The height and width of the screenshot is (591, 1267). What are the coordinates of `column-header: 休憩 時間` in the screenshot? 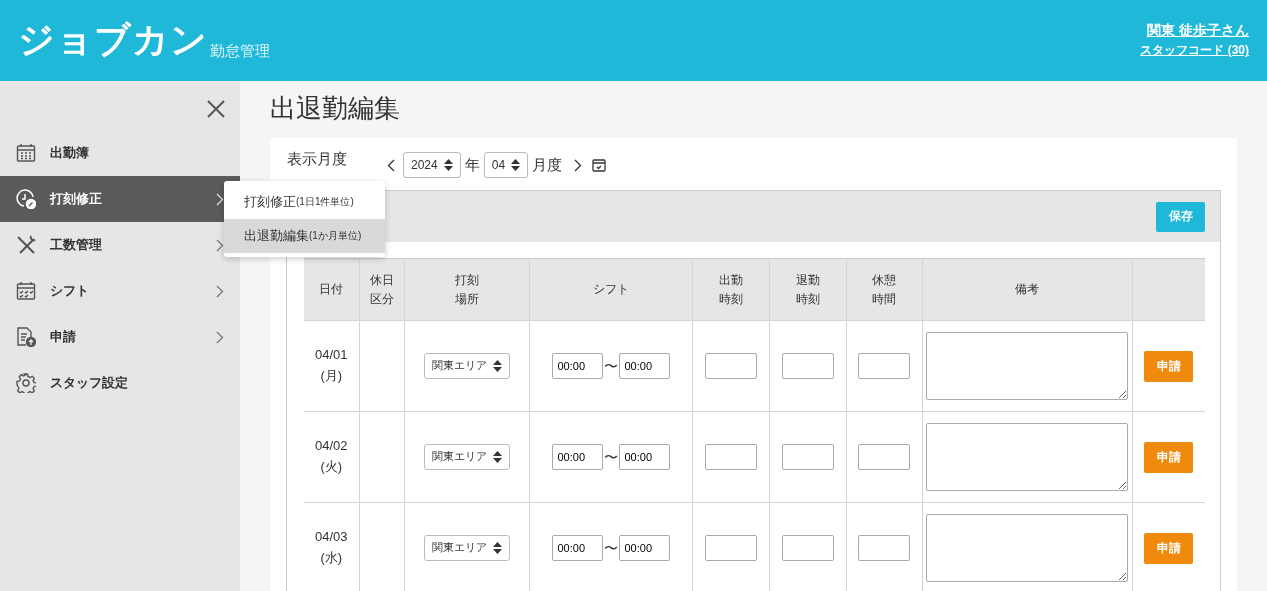 It's located at (884, 289).